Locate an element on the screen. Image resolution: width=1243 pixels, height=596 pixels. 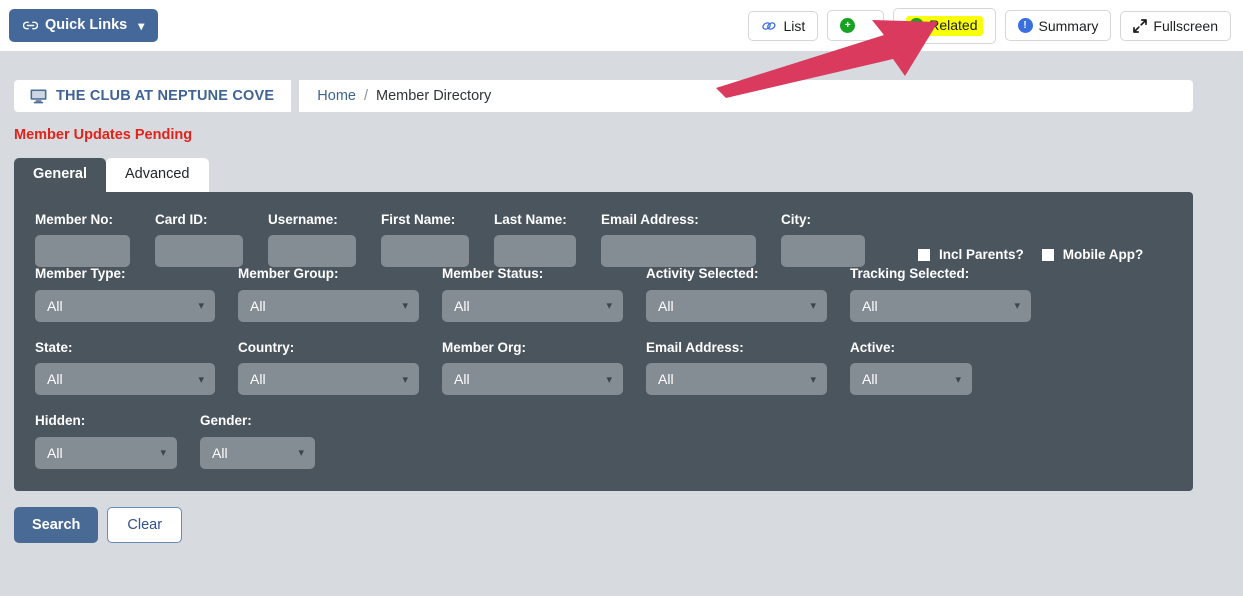
clear-button: Clear is located at coordinates (145, 524).